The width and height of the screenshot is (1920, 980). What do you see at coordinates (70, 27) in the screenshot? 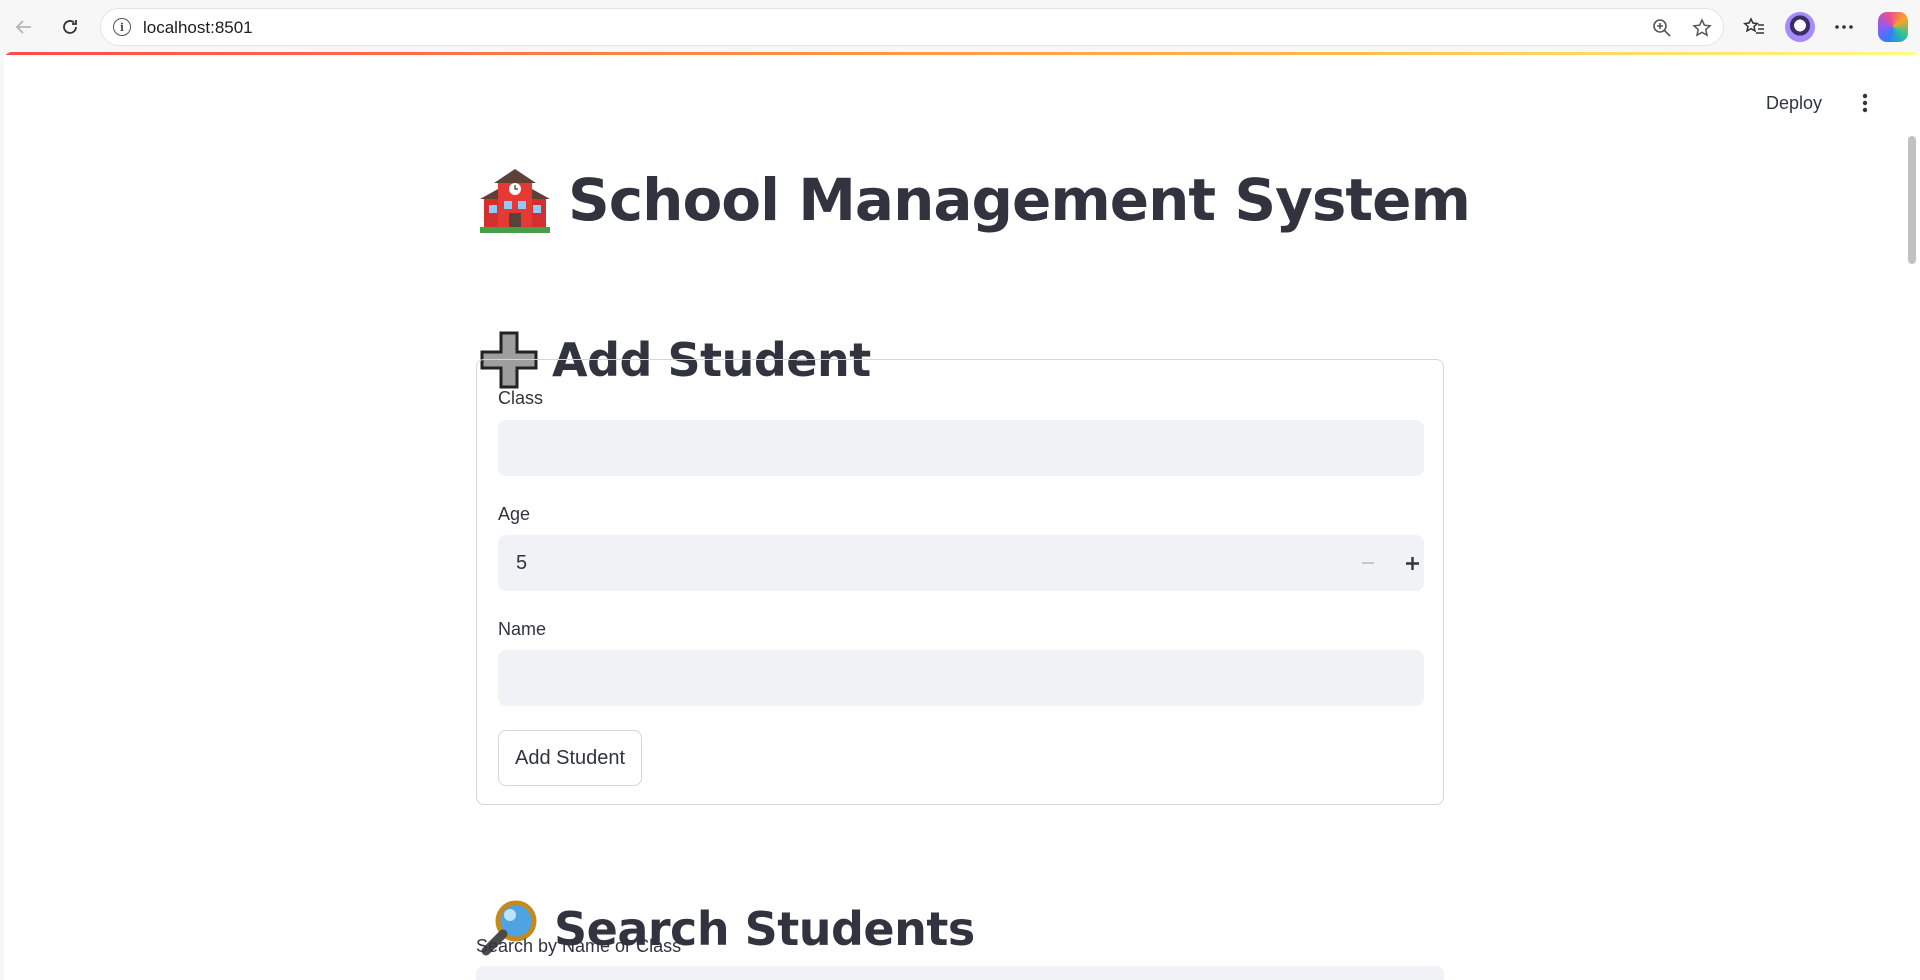
I see `refresh-icon` at bounding box center [70, 27].